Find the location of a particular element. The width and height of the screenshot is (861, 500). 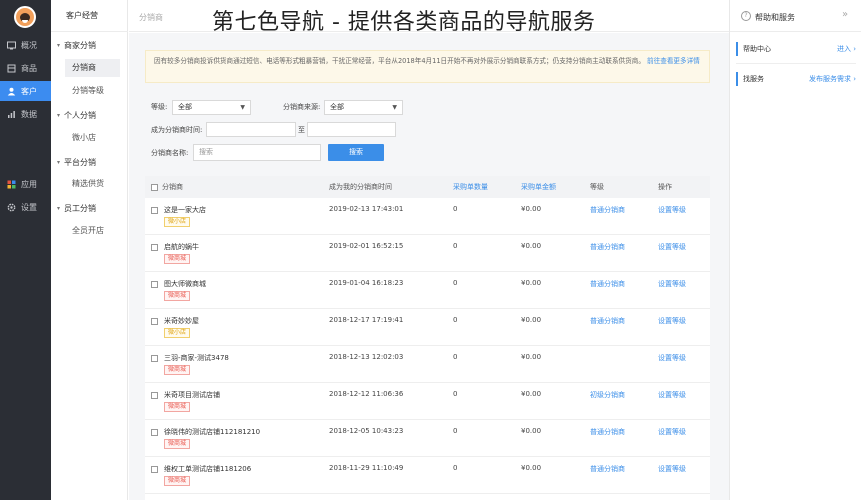

apps-icon is located at coordinates (11, 184).